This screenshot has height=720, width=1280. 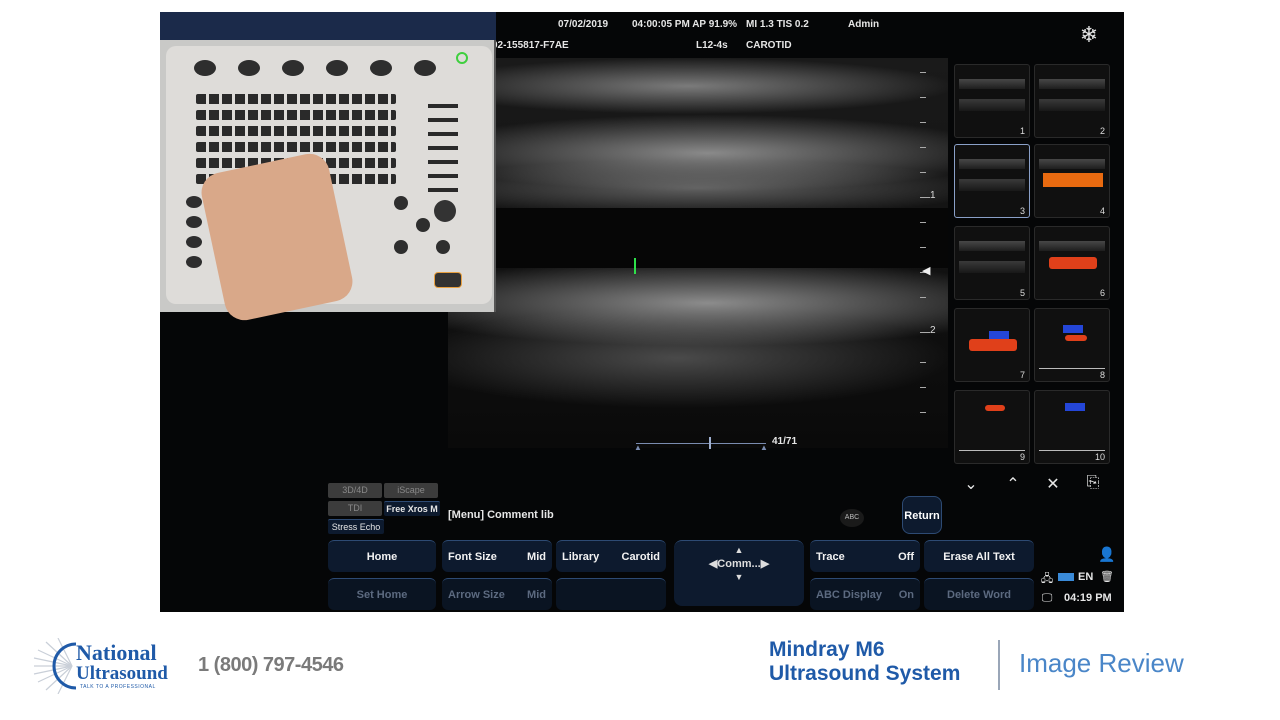 I want to click on exam-date: 07/02/2019, so click(x=583, y=24).